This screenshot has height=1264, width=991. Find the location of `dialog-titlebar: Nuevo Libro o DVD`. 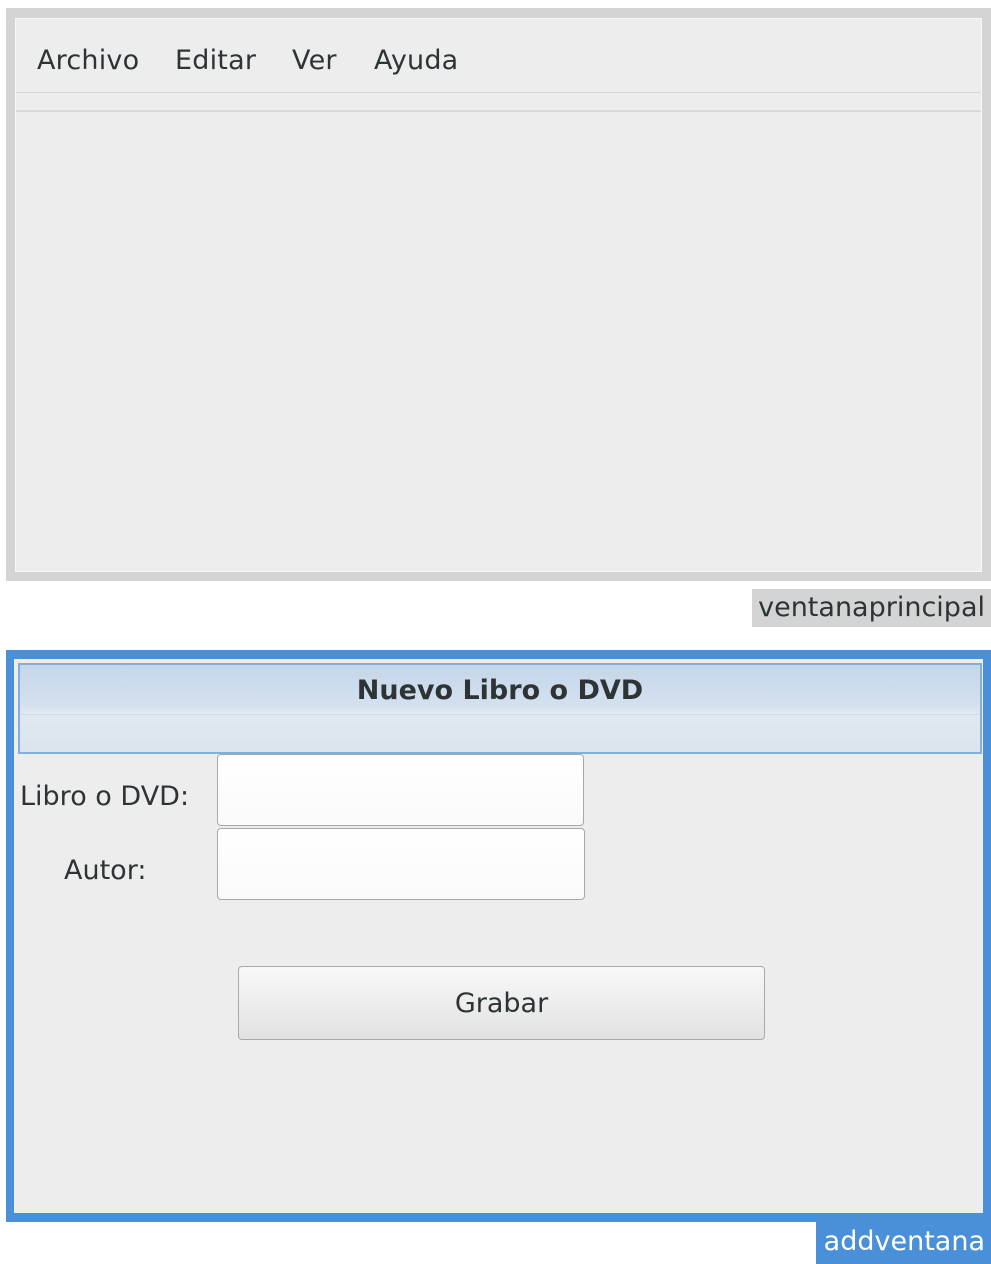

dialog-titlebar: Nuevo Libro o DVD is located at coordinates (500, 708).